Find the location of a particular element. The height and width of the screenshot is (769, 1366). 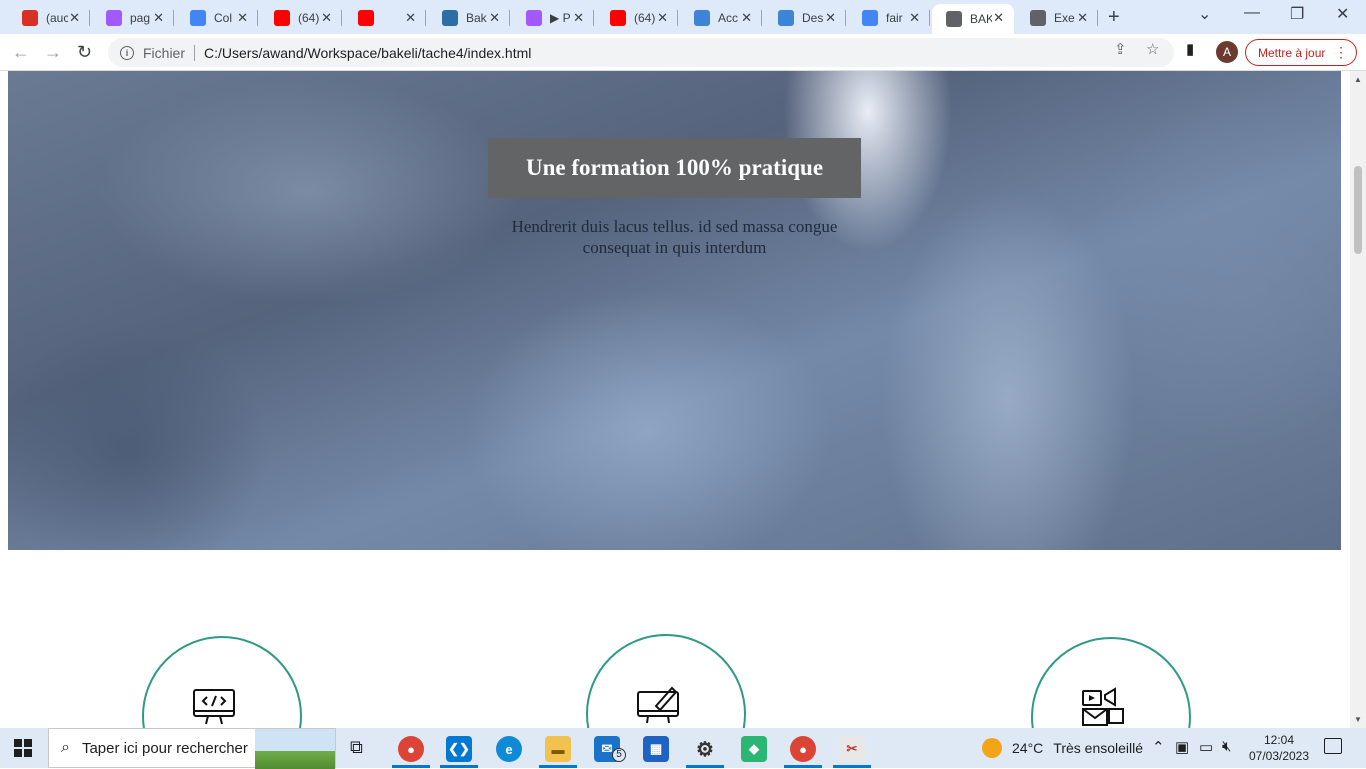

browser-tab: ▶ P ✕ is located at coordinates (553, 18).